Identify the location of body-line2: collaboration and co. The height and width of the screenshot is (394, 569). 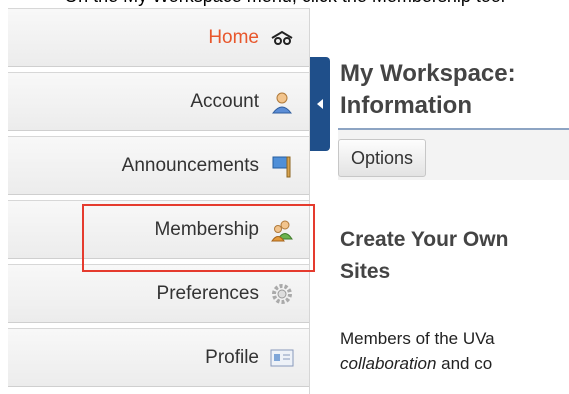
(454, 363).